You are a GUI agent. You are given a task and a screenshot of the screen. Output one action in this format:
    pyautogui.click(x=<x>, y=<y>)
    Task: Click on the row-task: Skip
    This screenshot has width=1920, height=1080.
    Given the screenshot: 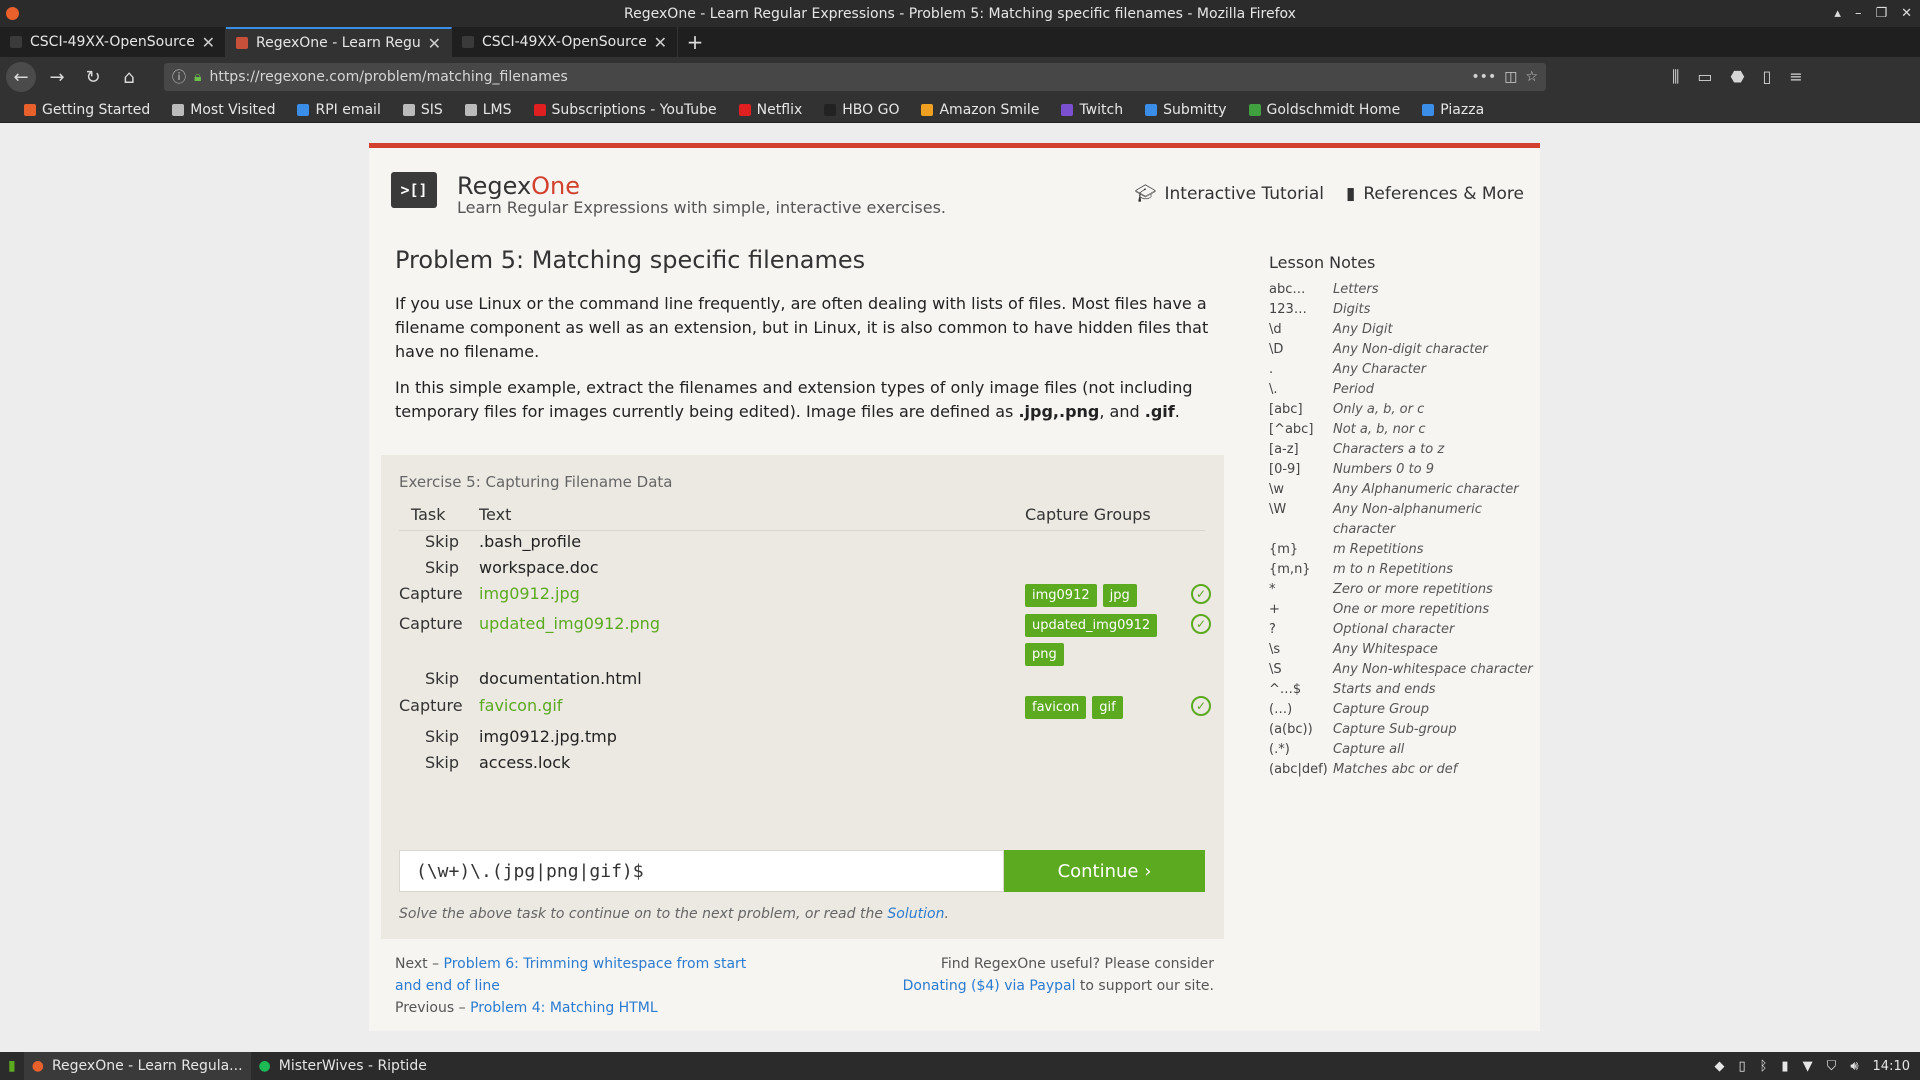 What is the action you would take?
    pyautogui.click(x=441, y=567)
    